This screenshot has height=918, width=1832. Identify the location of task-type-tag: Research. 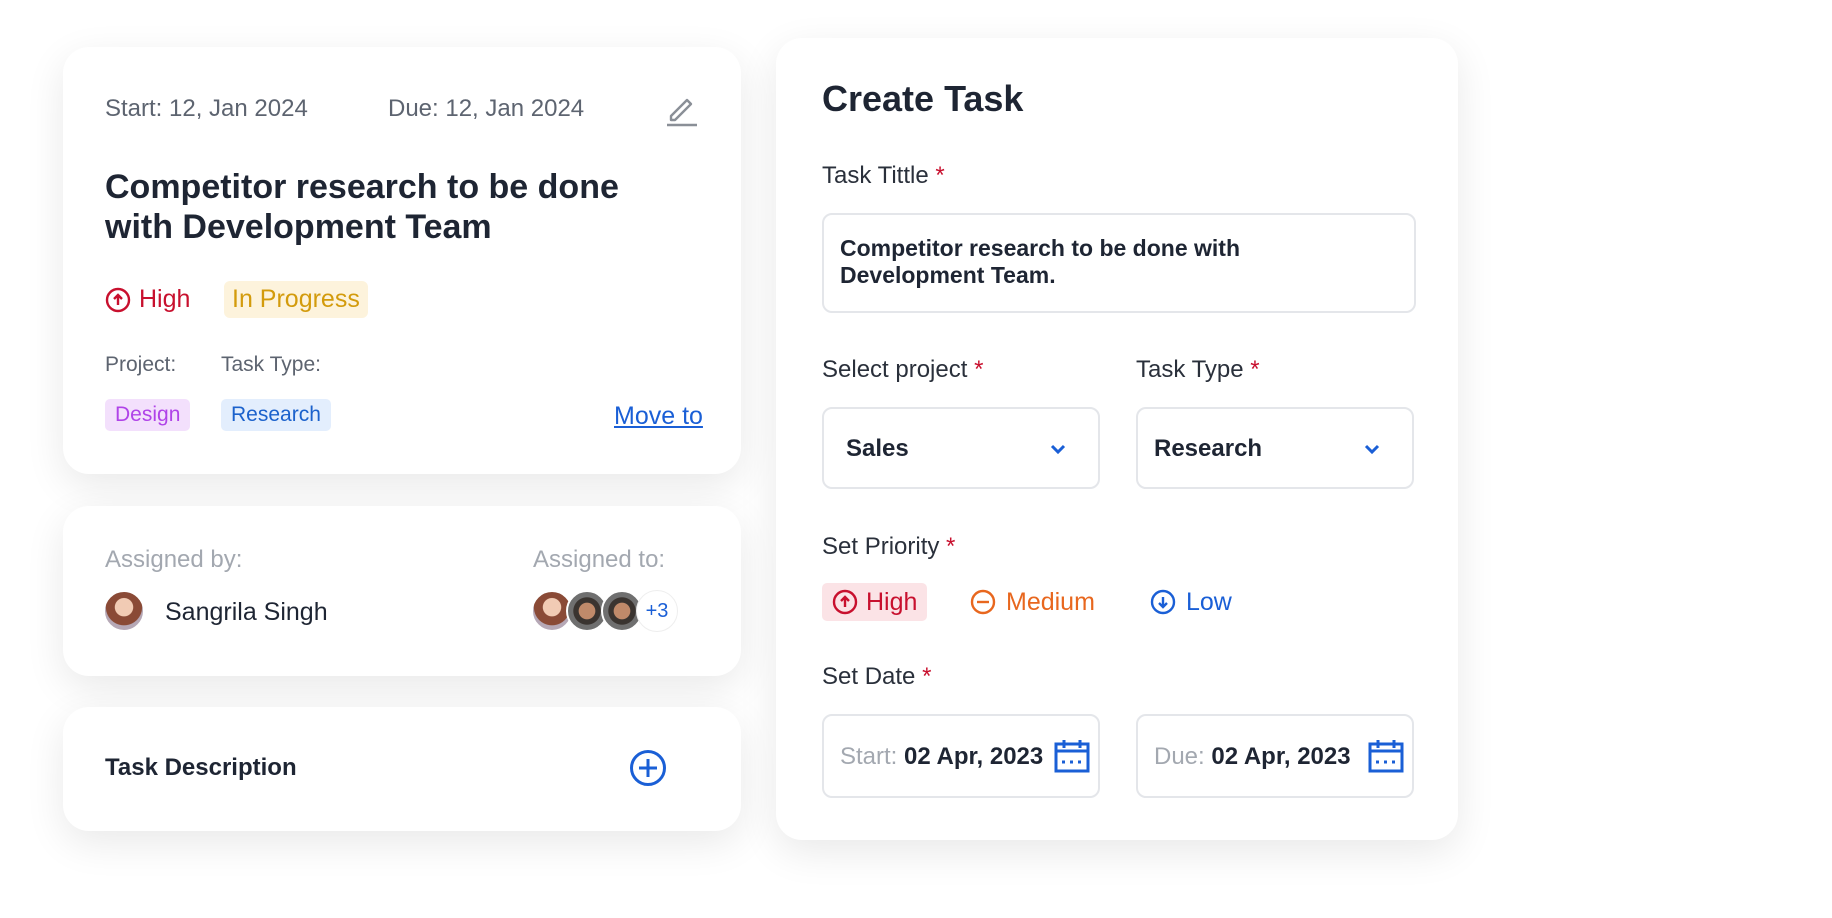
(276, 415).